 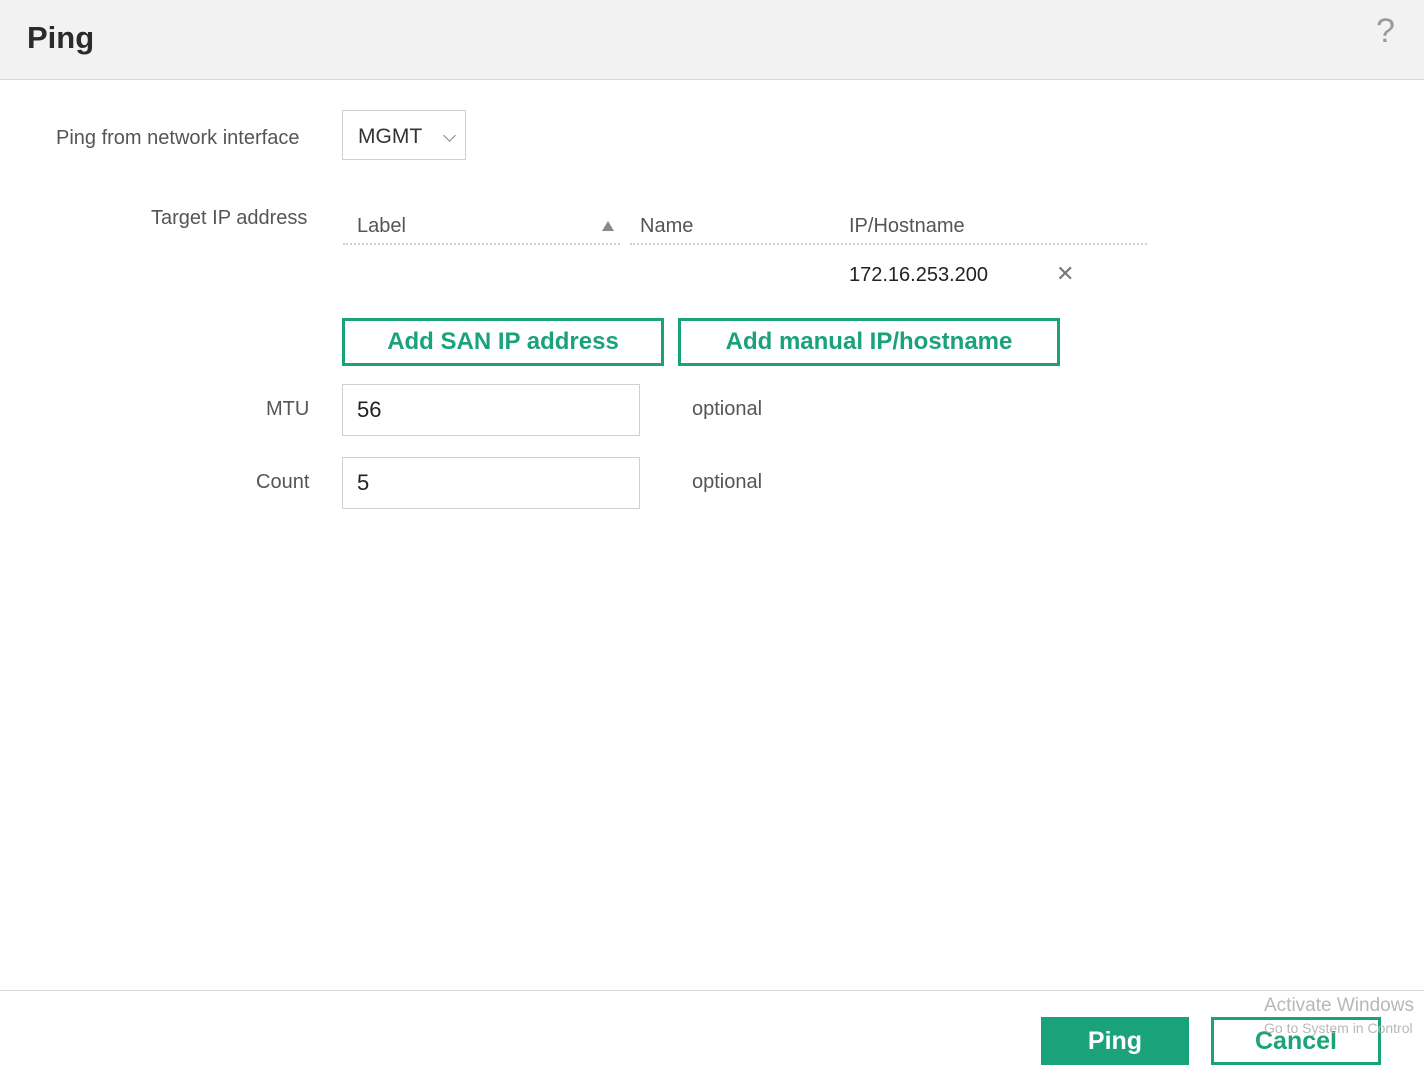 What do you see at coordinates (61, 37) in the screenshot?
I see `dialog-title: Ping` at bounding box center [61, 37].